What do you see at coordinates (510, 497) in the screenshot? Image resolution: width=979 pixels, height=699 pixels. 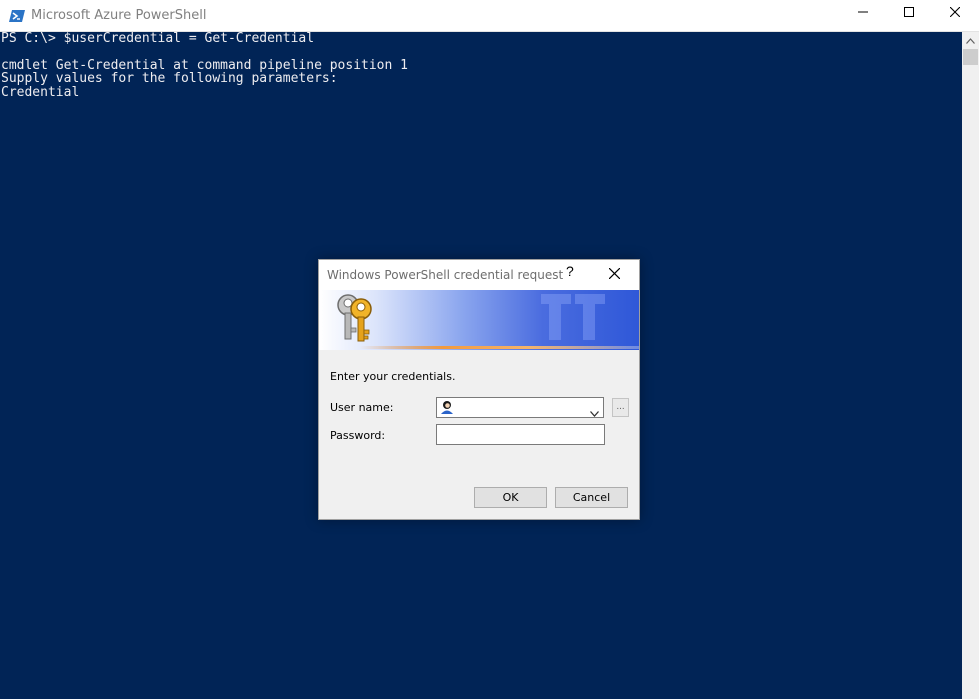 I see `ok-button: OK` at bounding box center [510, 497].